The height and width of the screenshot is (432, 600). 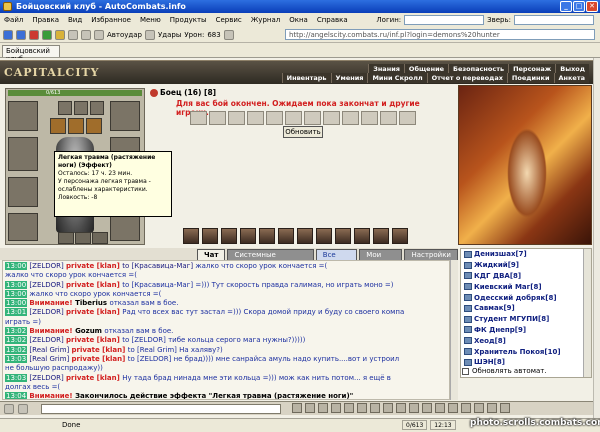 I want to click on chat-tab: Мои логи, so click(x=381, y=259).